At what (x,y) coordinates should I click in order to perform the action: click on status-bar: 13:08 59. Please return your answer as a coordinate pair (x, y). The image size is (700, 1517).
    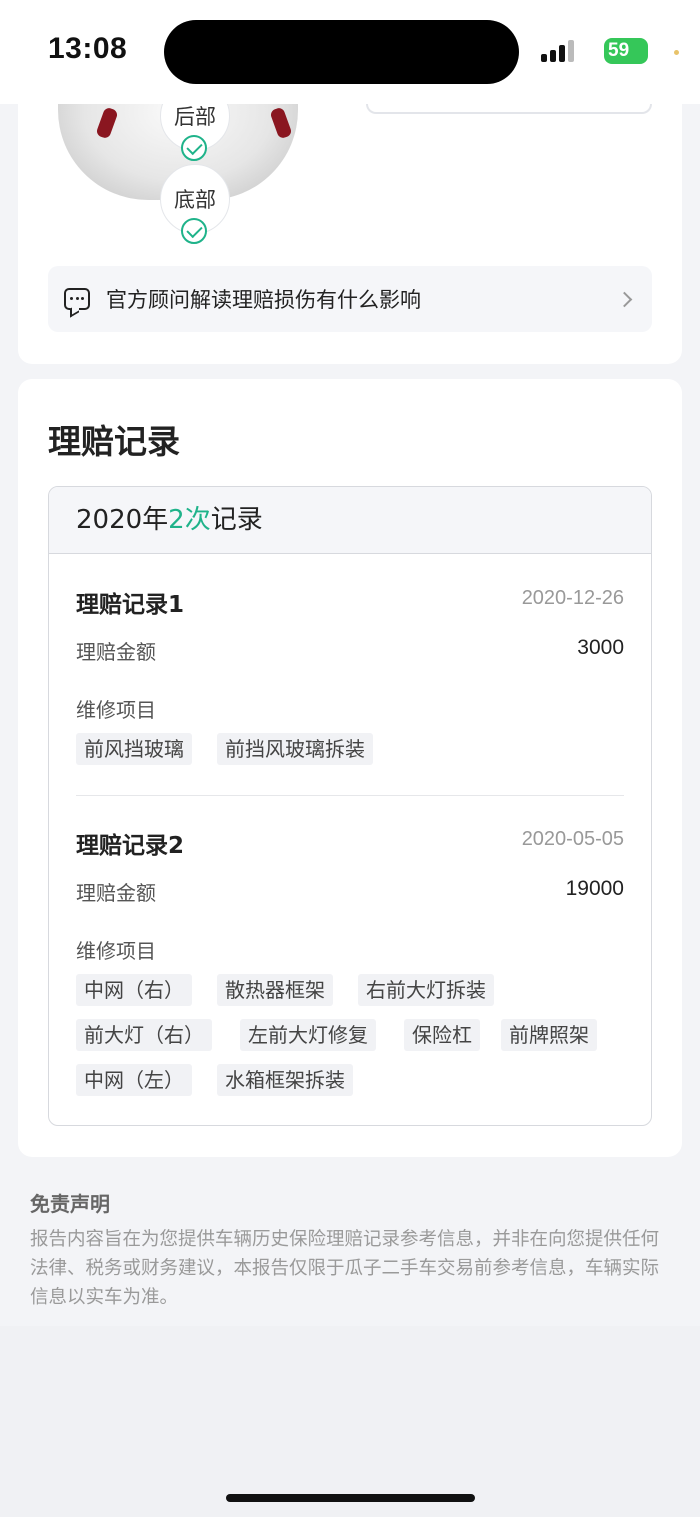
    Looking at the image, I should click on (350, 52).